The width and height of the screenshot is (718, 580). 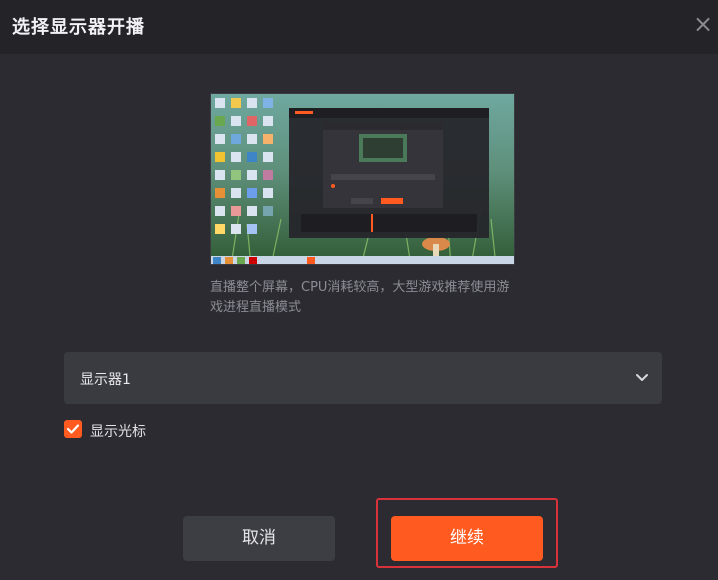 I want to click on screen-preview-thumbnail, so click(x=362, y=179).